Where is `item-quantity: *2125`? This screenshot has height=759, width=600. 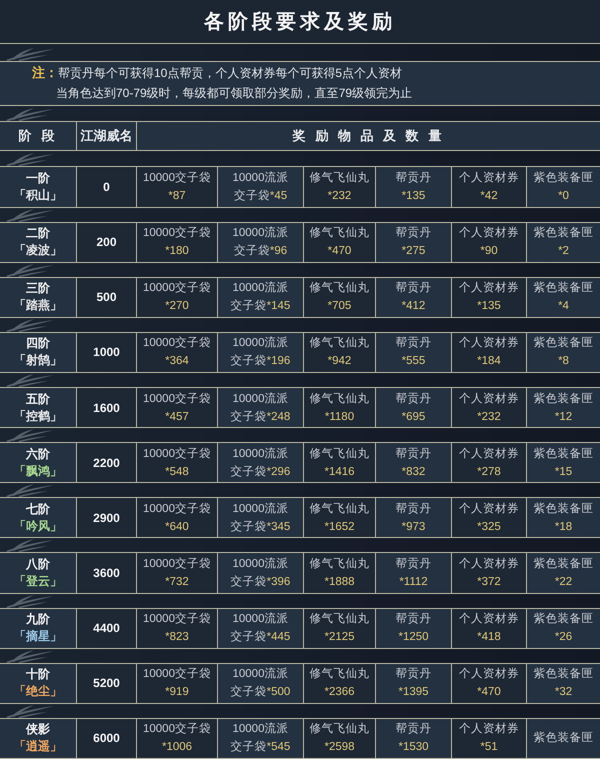 item-quantity: *2125 is located at coordinates (339, 638).